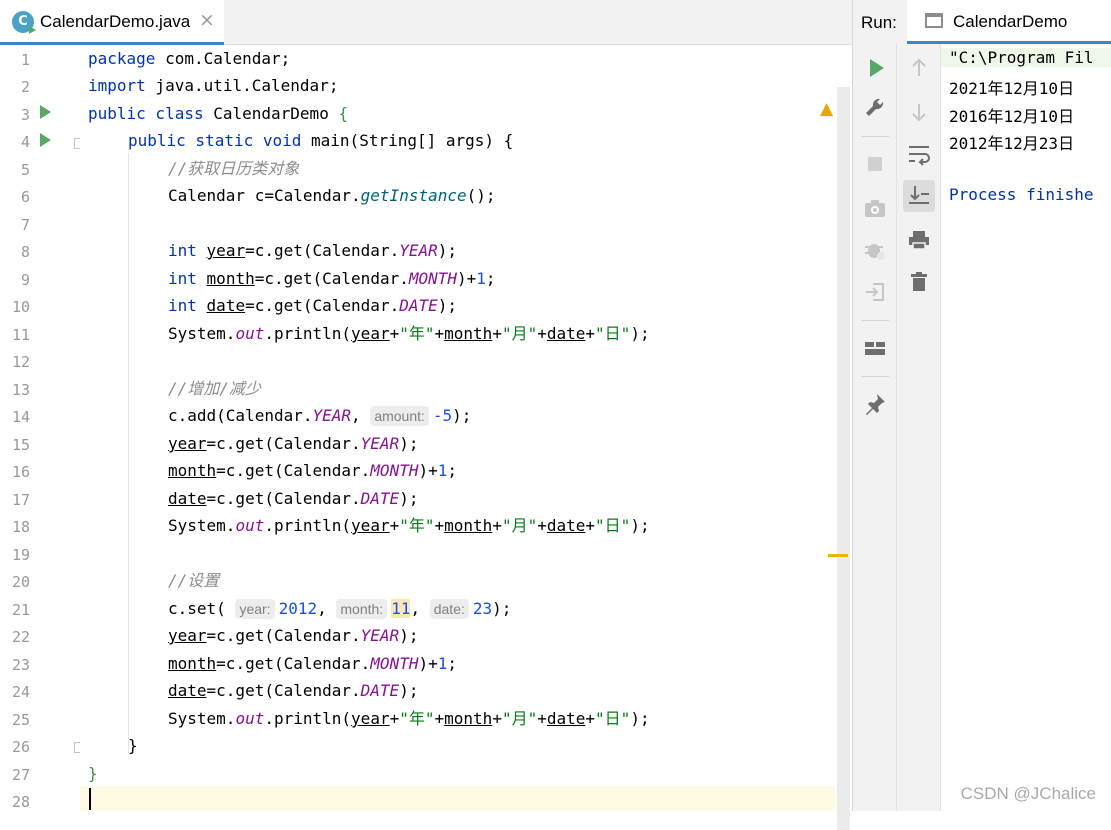 Image resolution: width=1111 pixels, height=830 pixels. I want to click on console-icon, so click(934, 20).